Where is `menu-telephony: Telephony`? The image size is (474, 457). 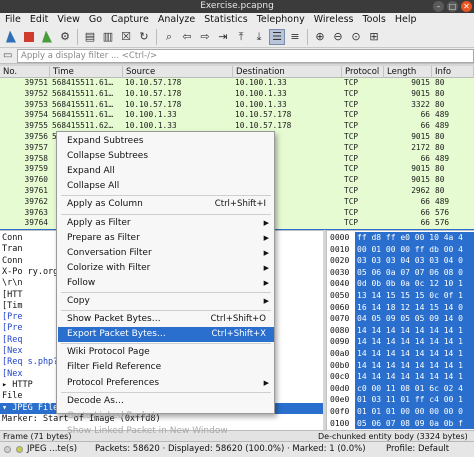
menu-telephony: Telephony is located at coordinates (281, 19).